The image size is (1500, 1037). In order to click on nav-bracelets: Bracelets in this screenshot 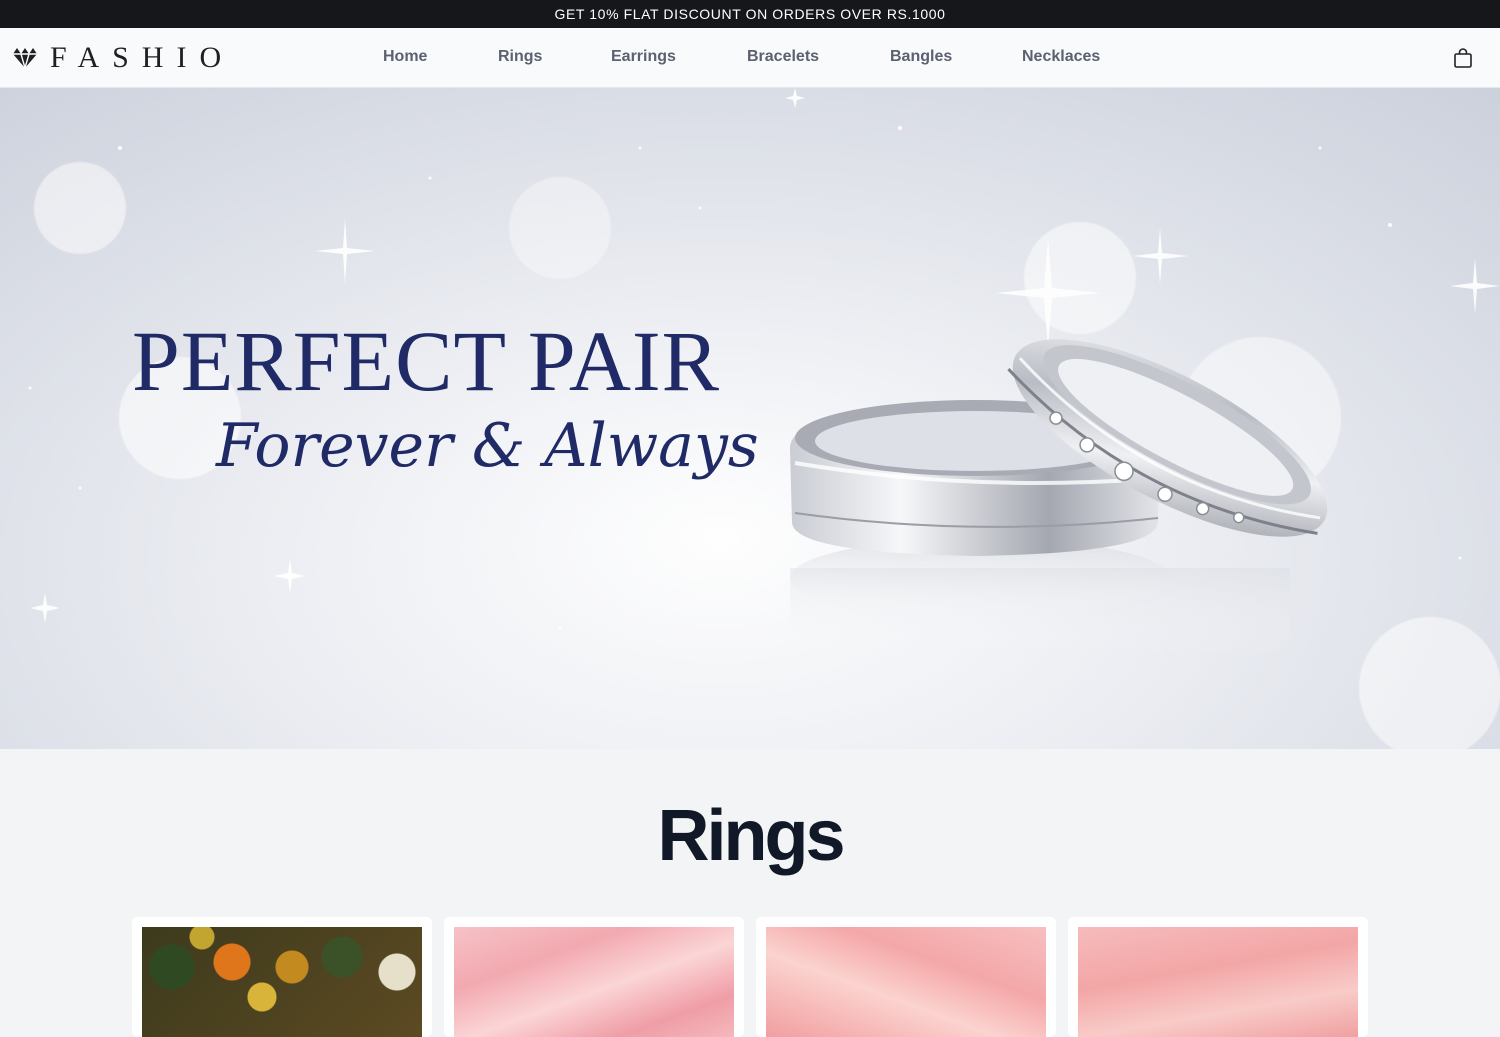, I will do `click(783, 57)`.